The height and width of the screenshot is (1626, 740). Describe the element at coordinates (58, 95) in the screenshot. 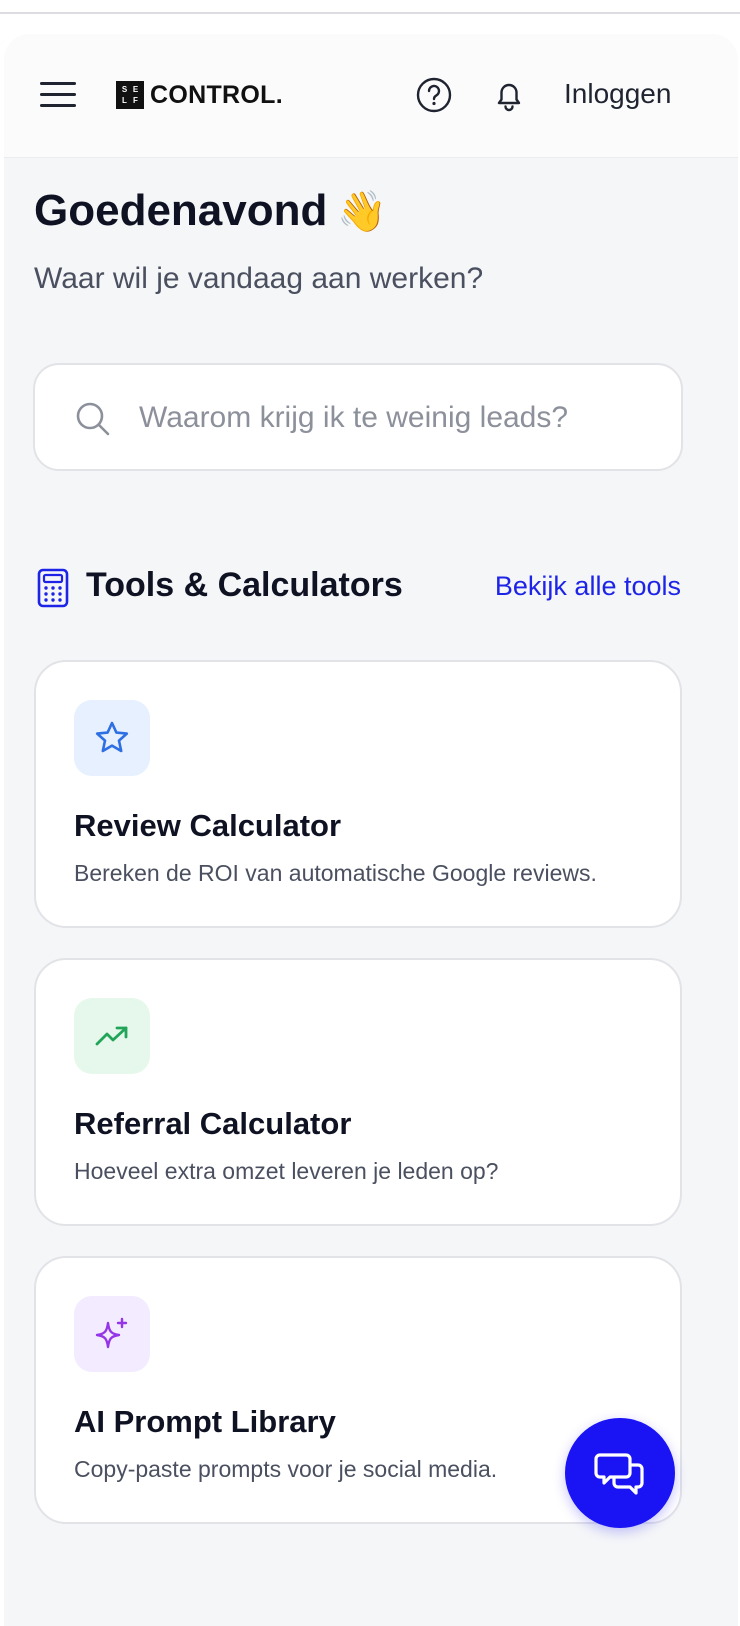

I see `menu-icon` at that location.